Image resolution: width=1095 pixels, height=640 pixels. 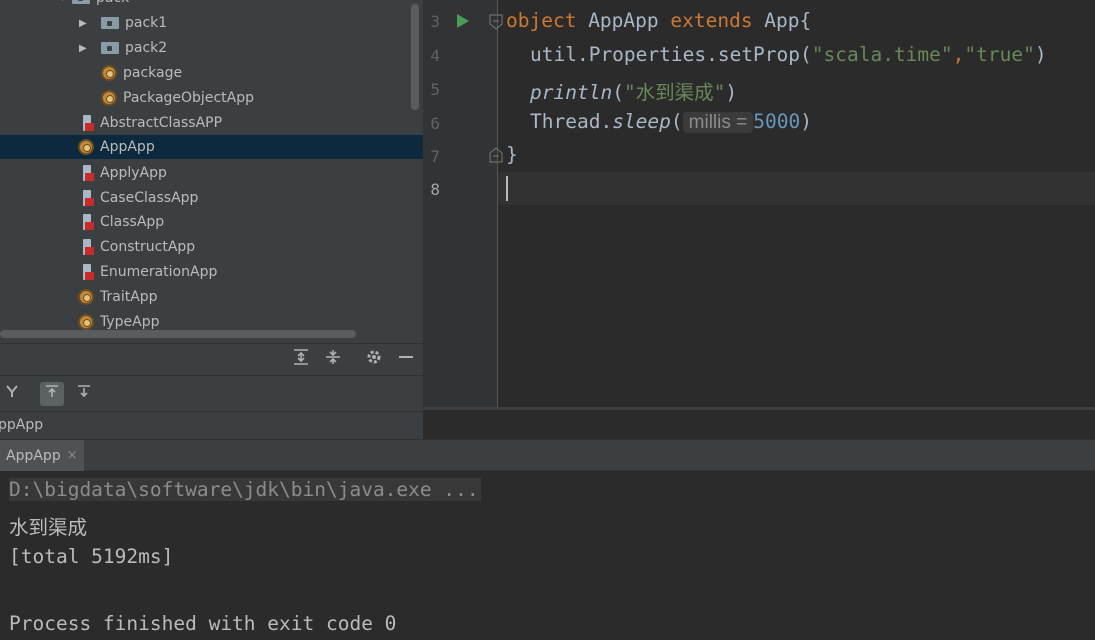 What do you see at coordinates (435, 123) in the screenshot?
I see `line-number: 6` at bounding box center [435, 123].